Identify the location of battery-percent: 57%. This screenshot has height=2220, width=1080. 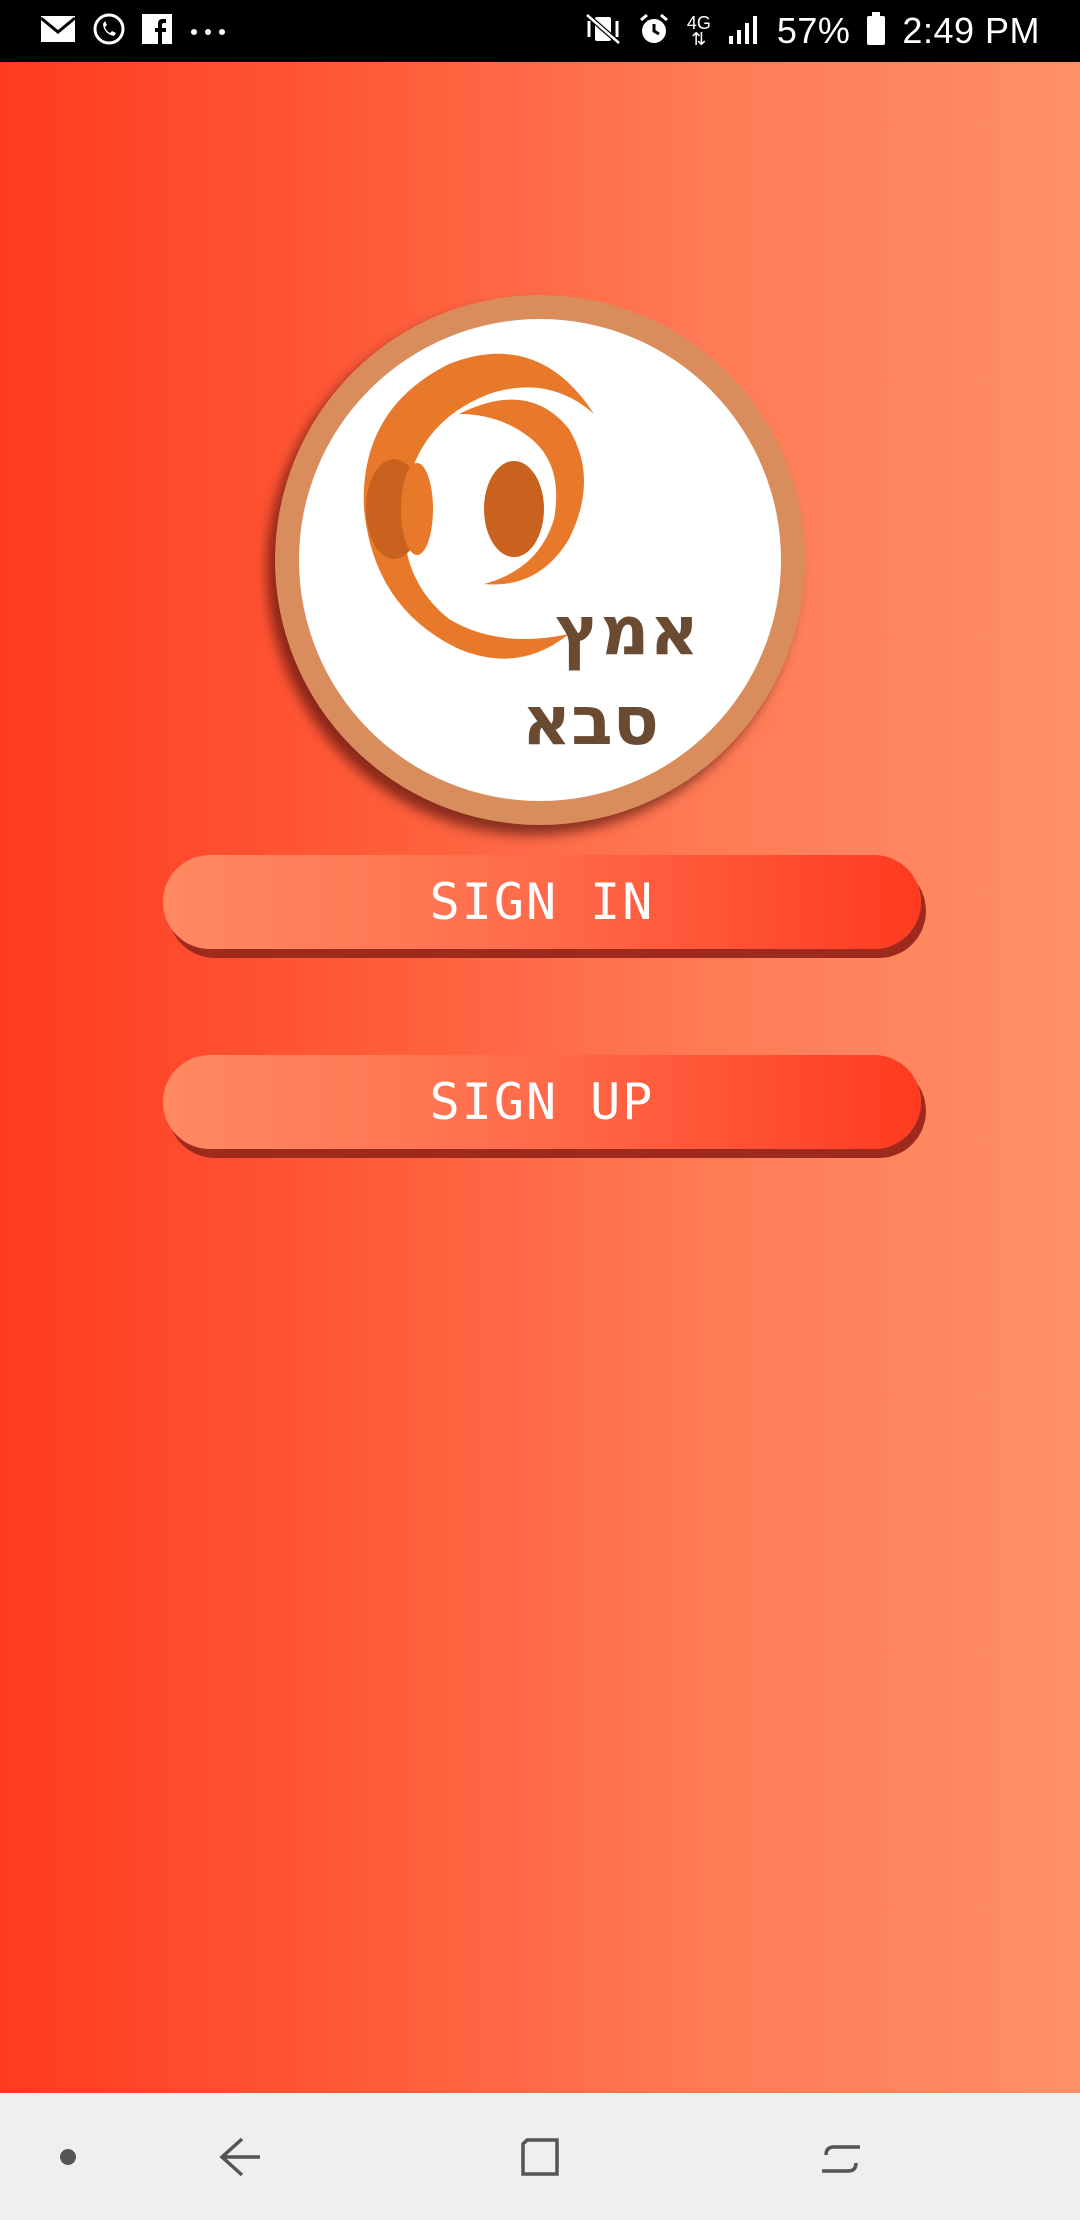
(813, 30).